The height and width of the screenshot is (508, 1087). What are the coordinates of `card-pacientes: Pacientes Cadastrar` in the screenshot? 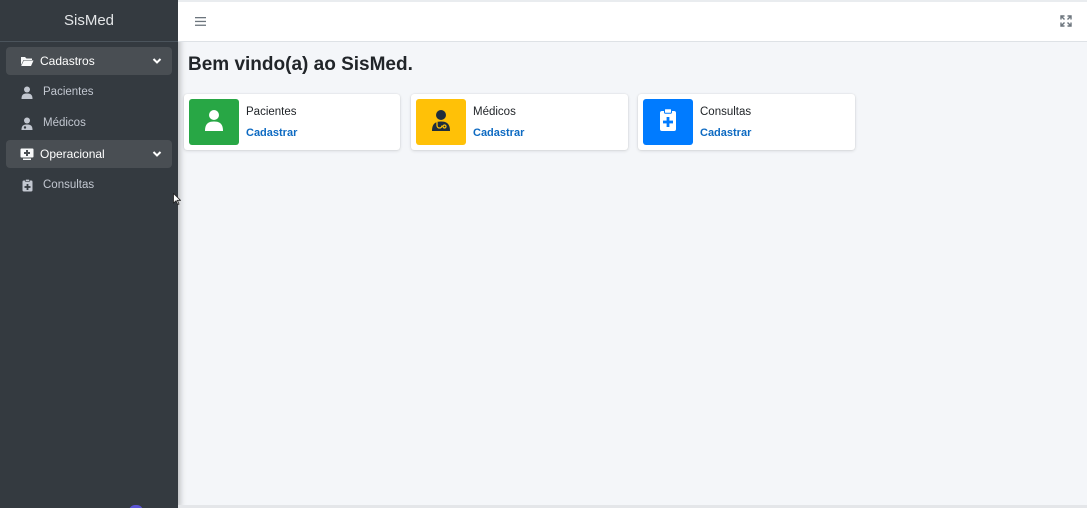 It's located at (292, 122).